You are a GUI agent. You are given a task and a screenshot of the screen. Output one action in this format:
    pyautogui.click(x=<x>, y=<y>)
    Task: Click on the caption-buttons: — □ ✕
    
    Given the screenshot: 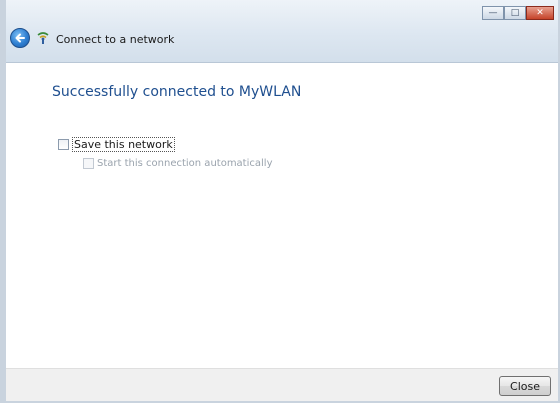 What is the action you would take?
    pyautogui.click(x=518, y=13)
    